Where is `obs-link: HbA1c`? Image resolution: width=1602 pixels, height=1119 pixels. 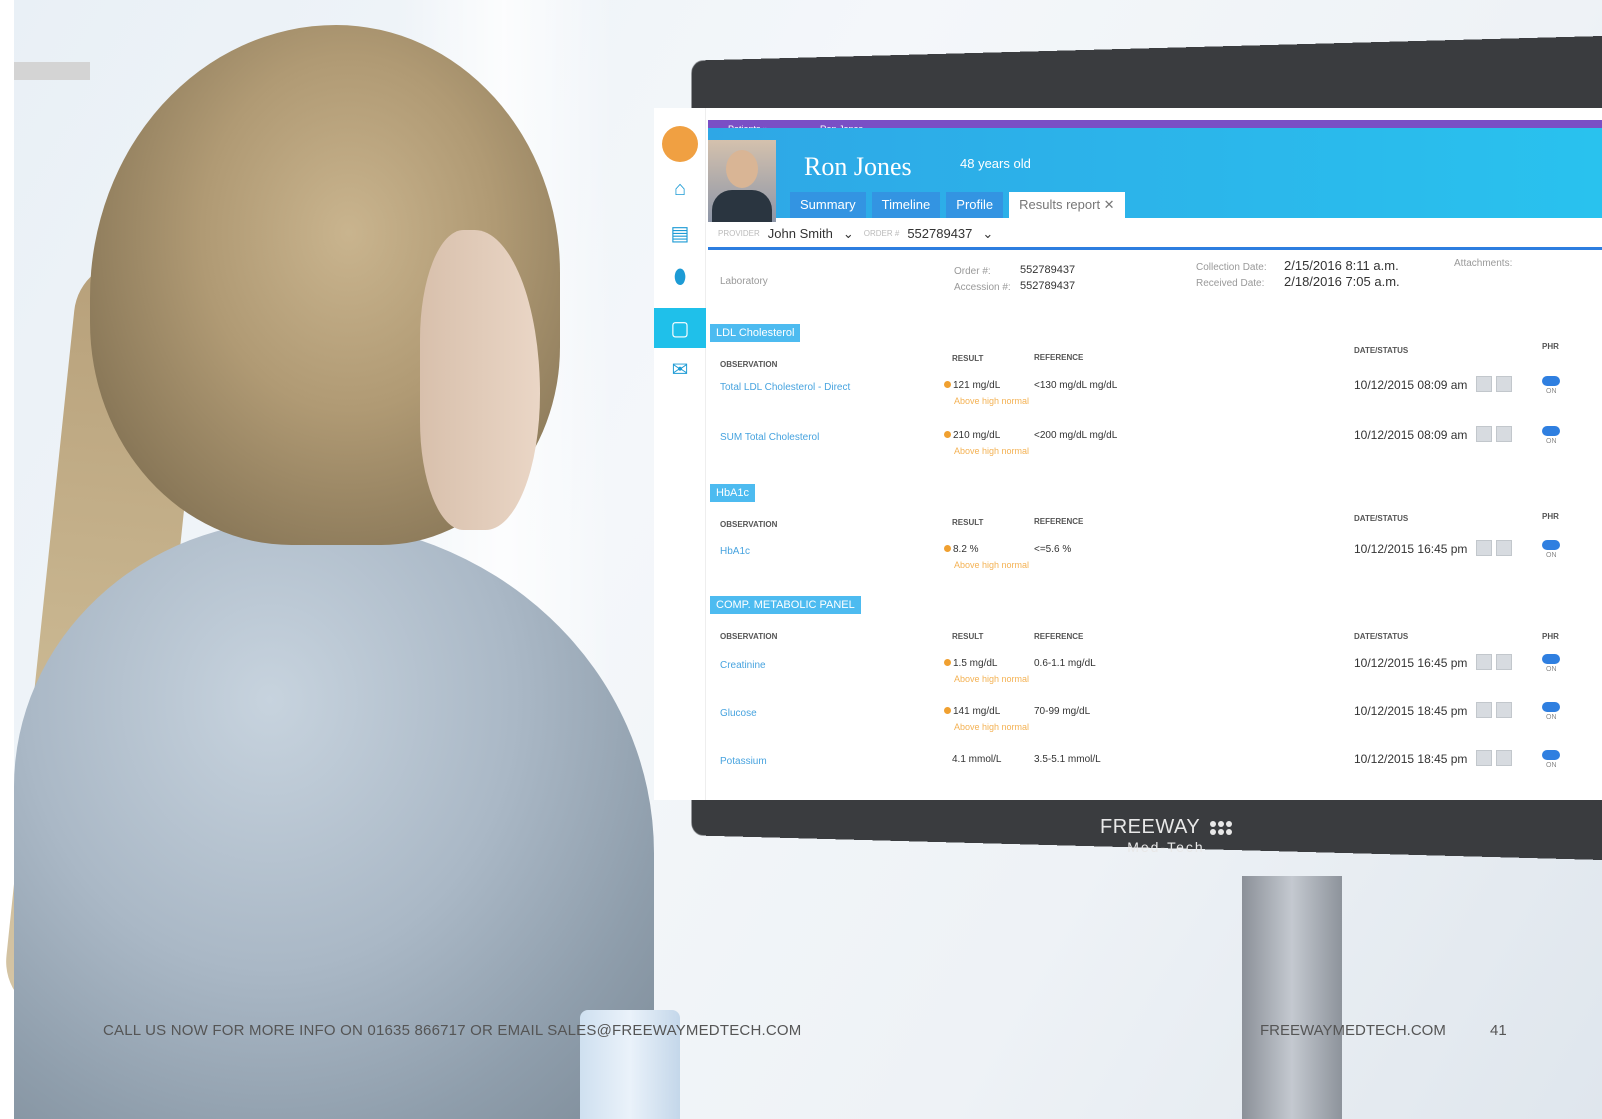 obs-link: HbA1c is located at coordinates (735, 551).